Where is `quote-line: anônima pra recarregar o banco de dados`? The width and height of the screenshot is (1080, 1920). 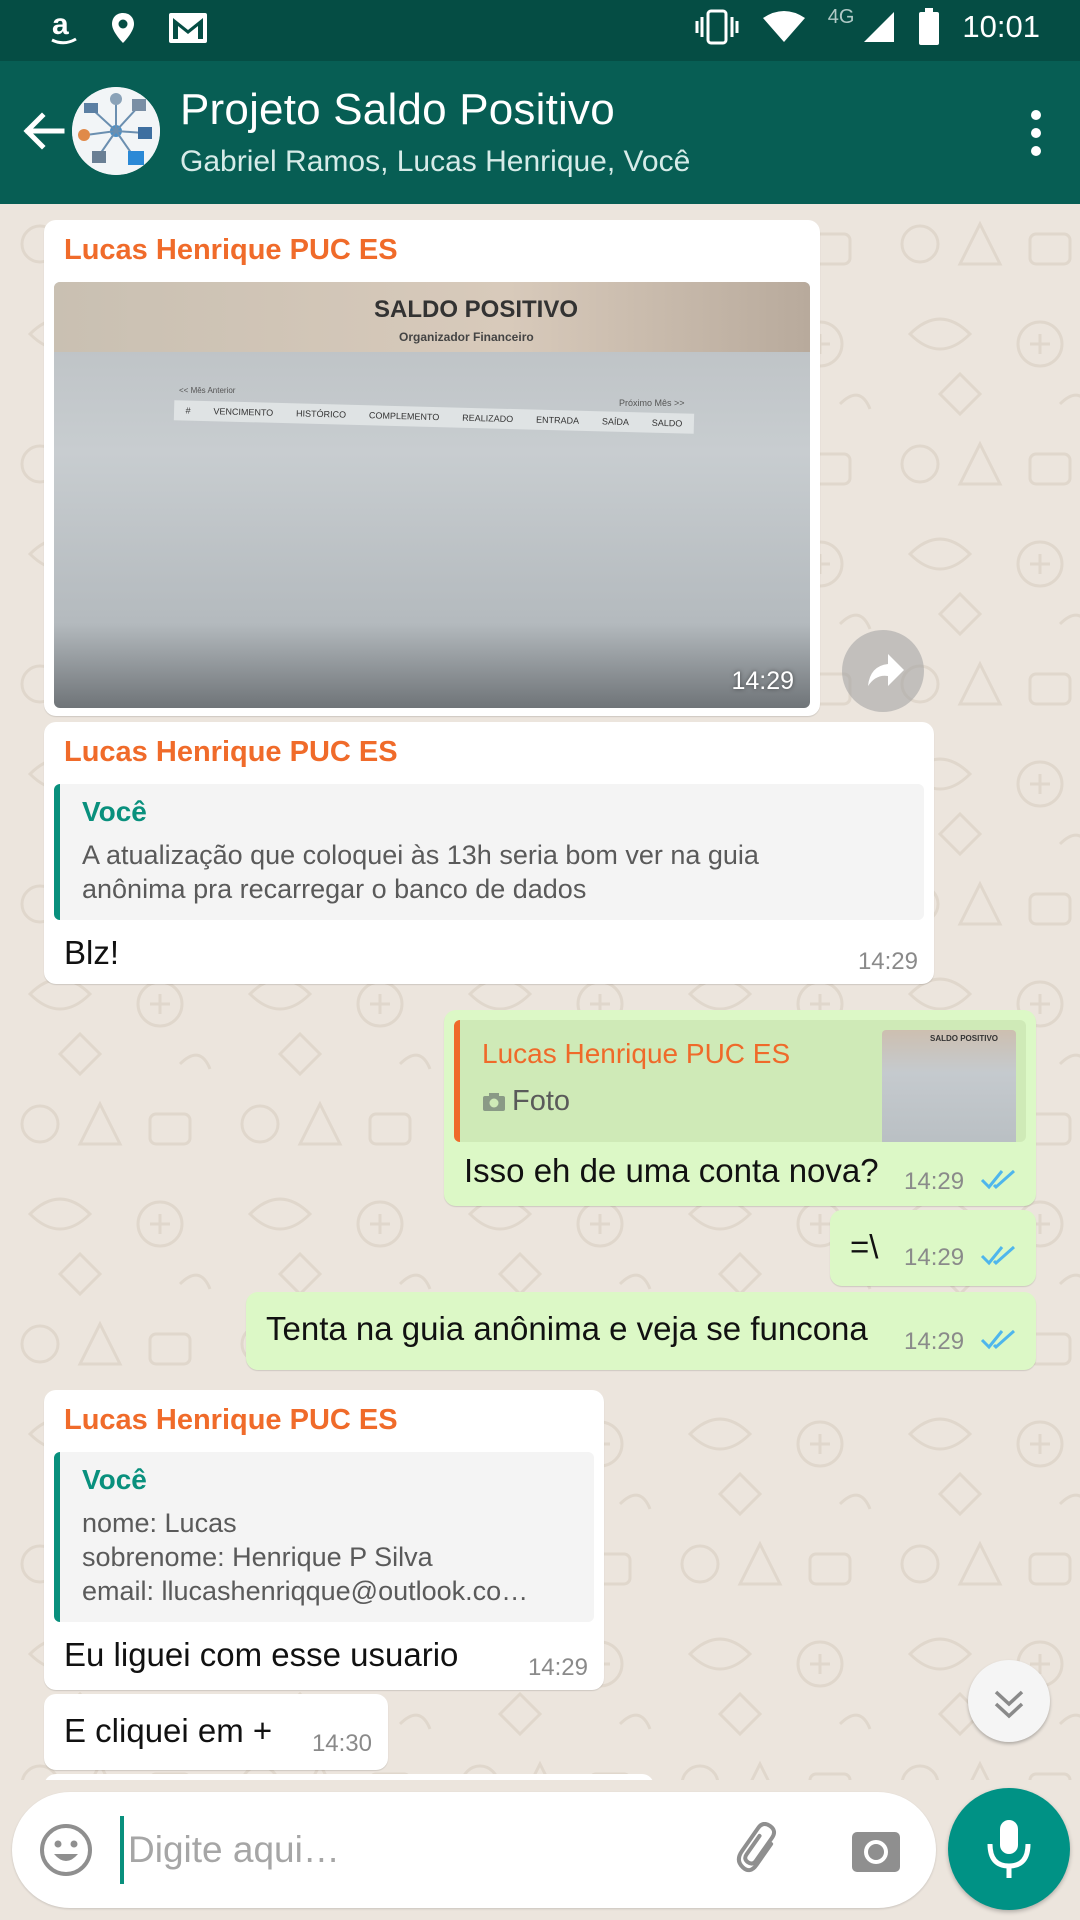
quote-line: anônima pra recarregar o banco de dados is located at coordinates (334, 889).